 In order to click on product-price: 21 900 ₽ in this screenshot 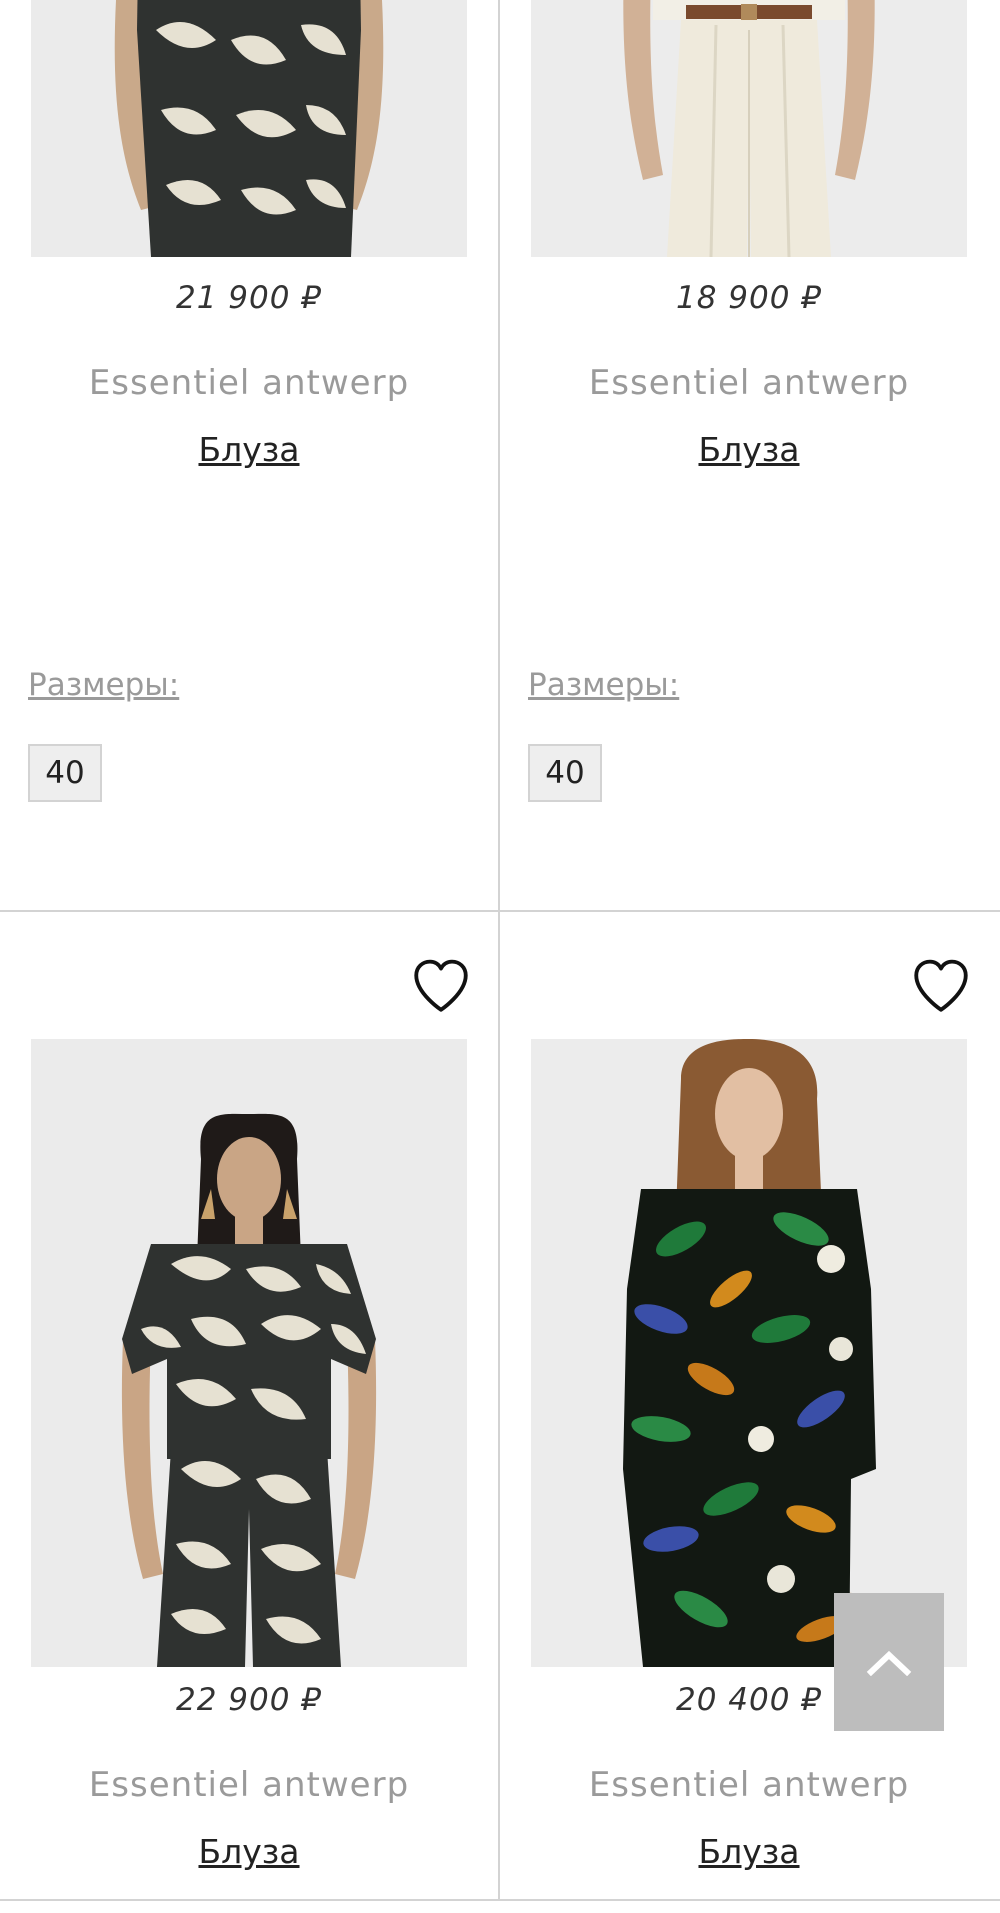, I will do `click(249, 298)`.